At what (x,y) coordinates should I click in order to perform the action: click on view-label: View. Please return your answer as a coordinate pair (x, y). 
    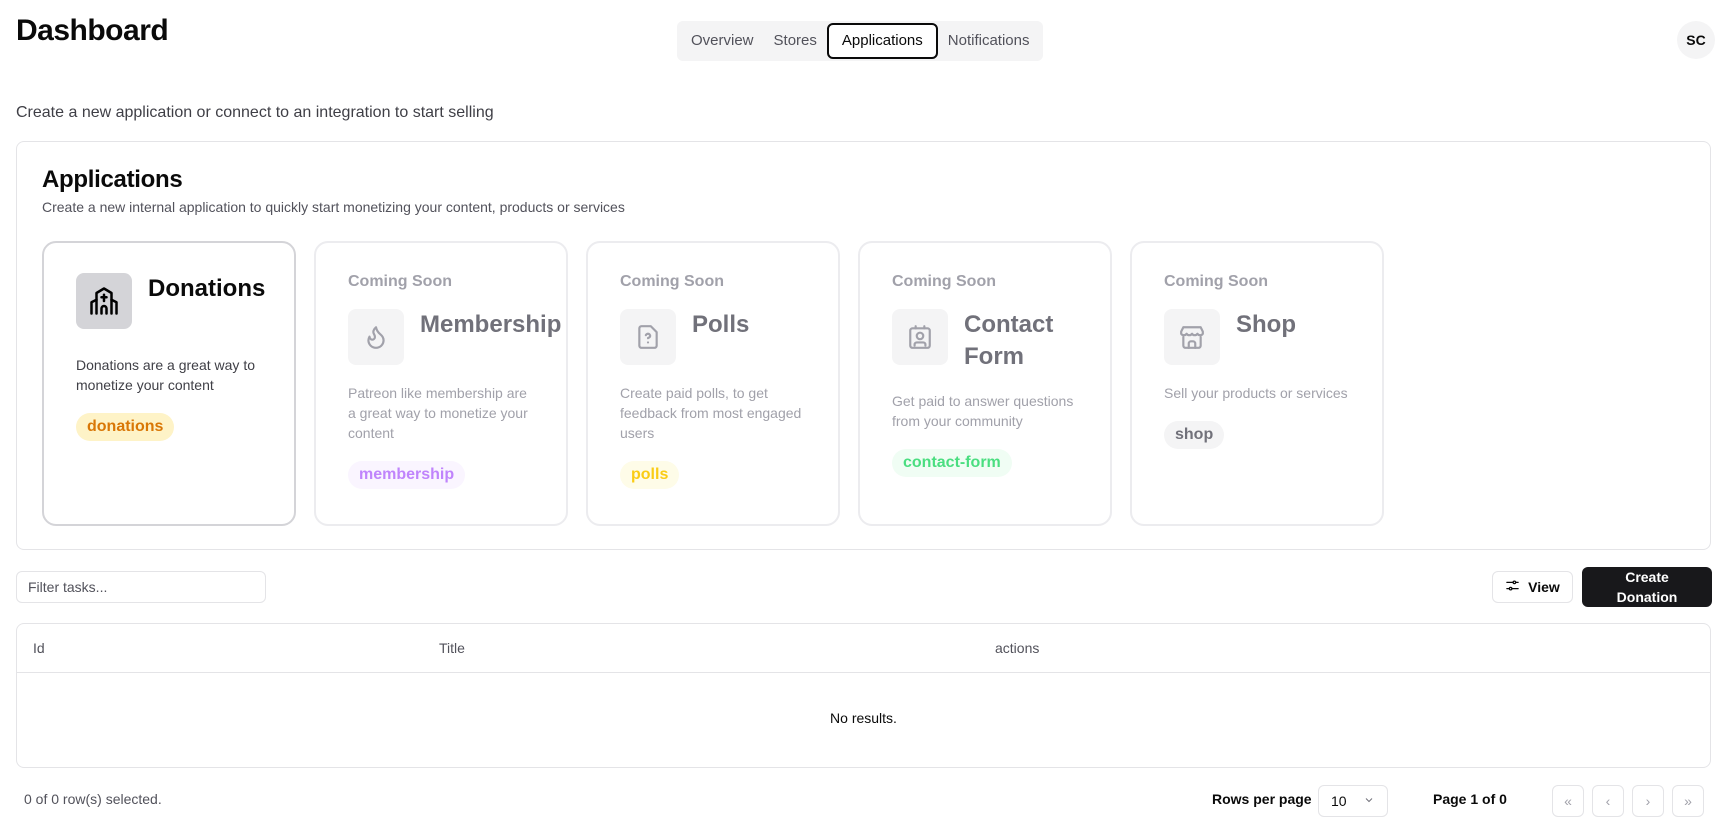
    Looking at the image, I should click on (1544, 587).